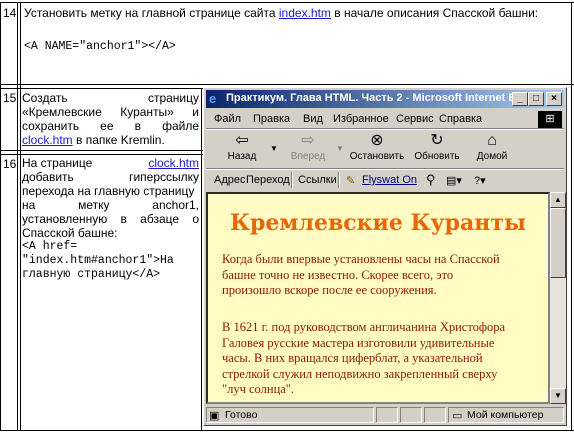  What do you see at coordinates (536, 99) in the screenshot?
I see `maximize-button: □` at bounding box center [536, 99].